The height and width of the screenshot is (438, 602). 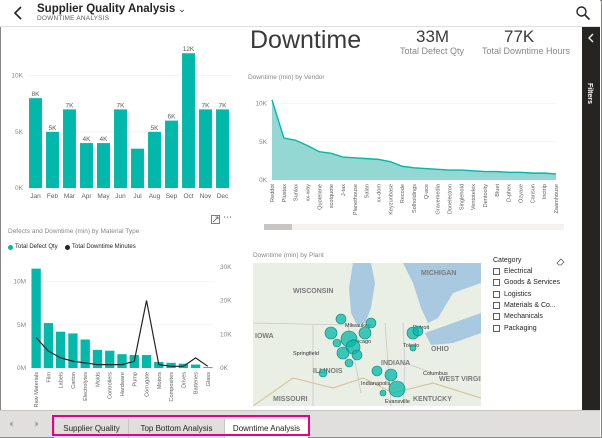 What do you see at coordinates (440, 349) in the screenshot?
I see `map-place-label: OHIO` at bounding box center [440, 349].